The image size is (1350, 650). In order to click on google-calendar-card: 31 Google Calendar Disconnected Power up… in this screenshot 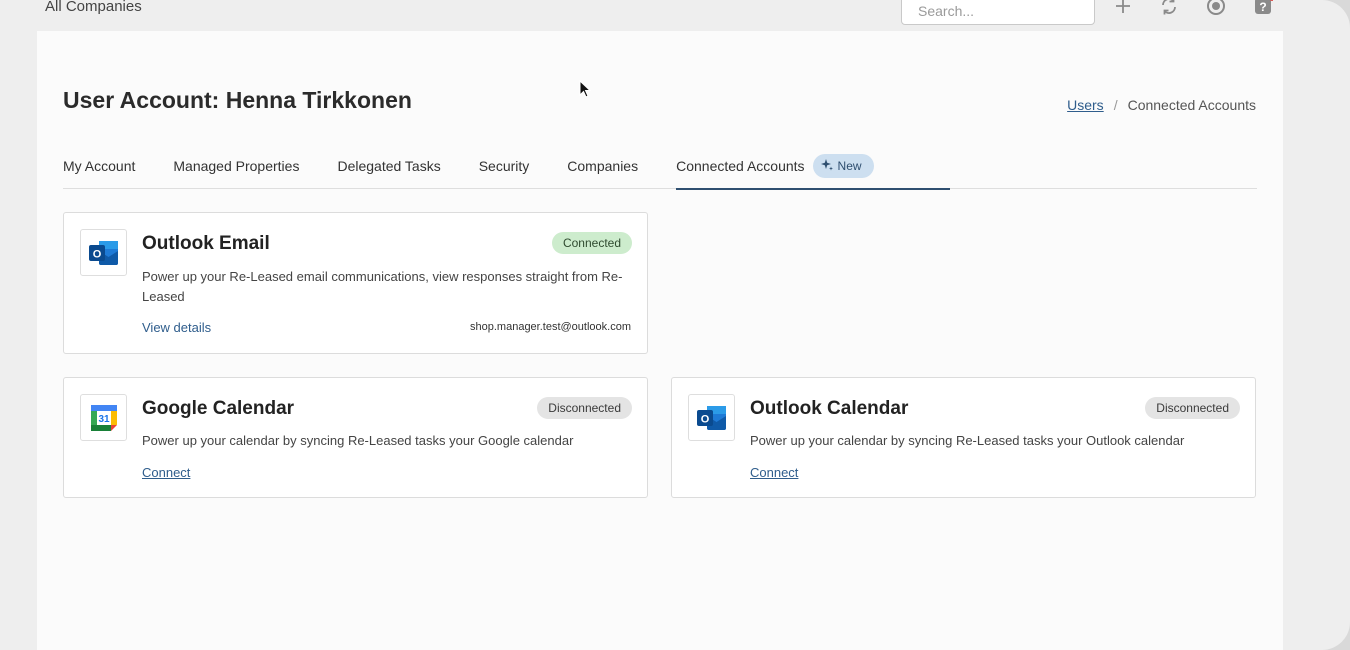, I will do `click(355, 437)`.